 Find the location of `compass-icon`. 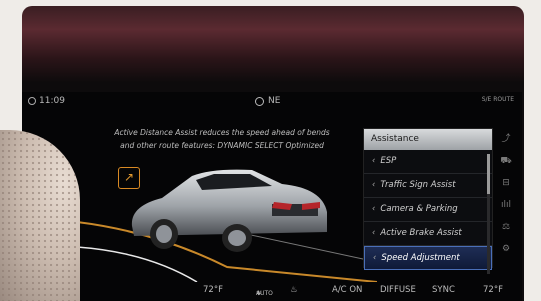

compass-icon is located at coordinates (259, 101).